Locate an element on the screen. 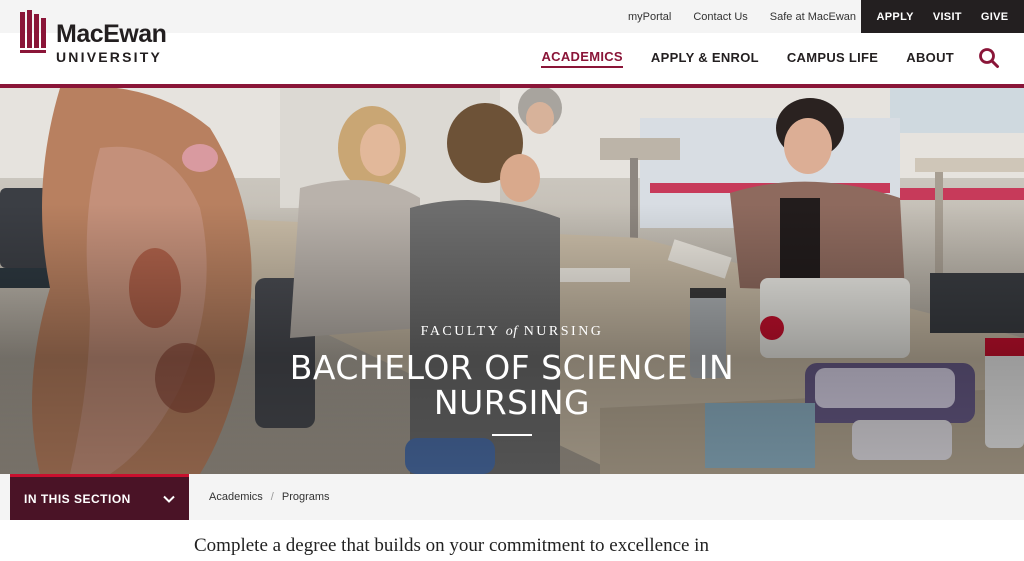 This screenshot has width=1024, height=561. nav-about: ABOUT is located at coordinates (930, 58).